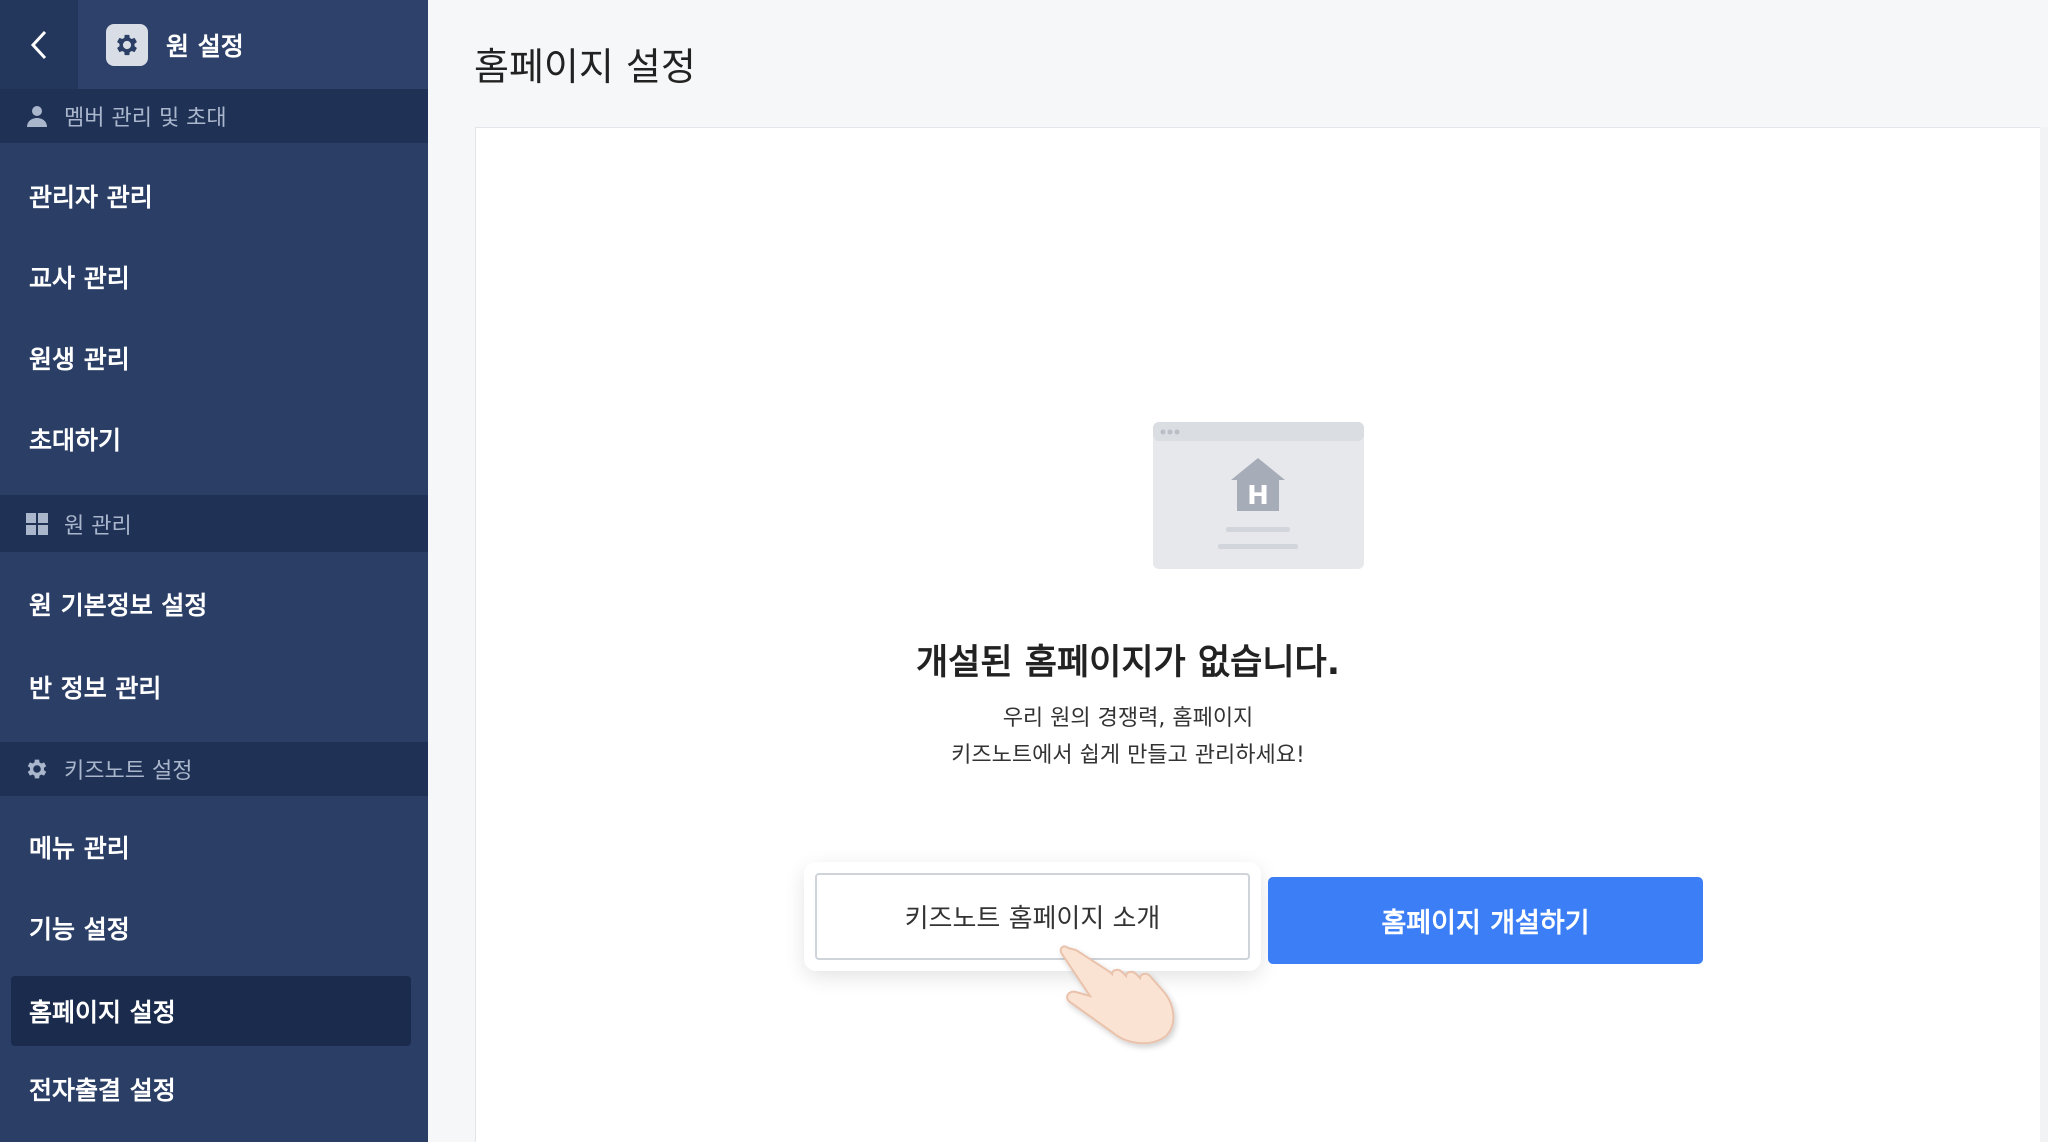 The height and width of the screenshot is (1142, 2048). What do you see at coordinates (1128, 755) in the screenshot?
I see `description-line-2: 키즈노트에서 쉽게 만들고 관리하세요!` at bounding box center [1128, 755].